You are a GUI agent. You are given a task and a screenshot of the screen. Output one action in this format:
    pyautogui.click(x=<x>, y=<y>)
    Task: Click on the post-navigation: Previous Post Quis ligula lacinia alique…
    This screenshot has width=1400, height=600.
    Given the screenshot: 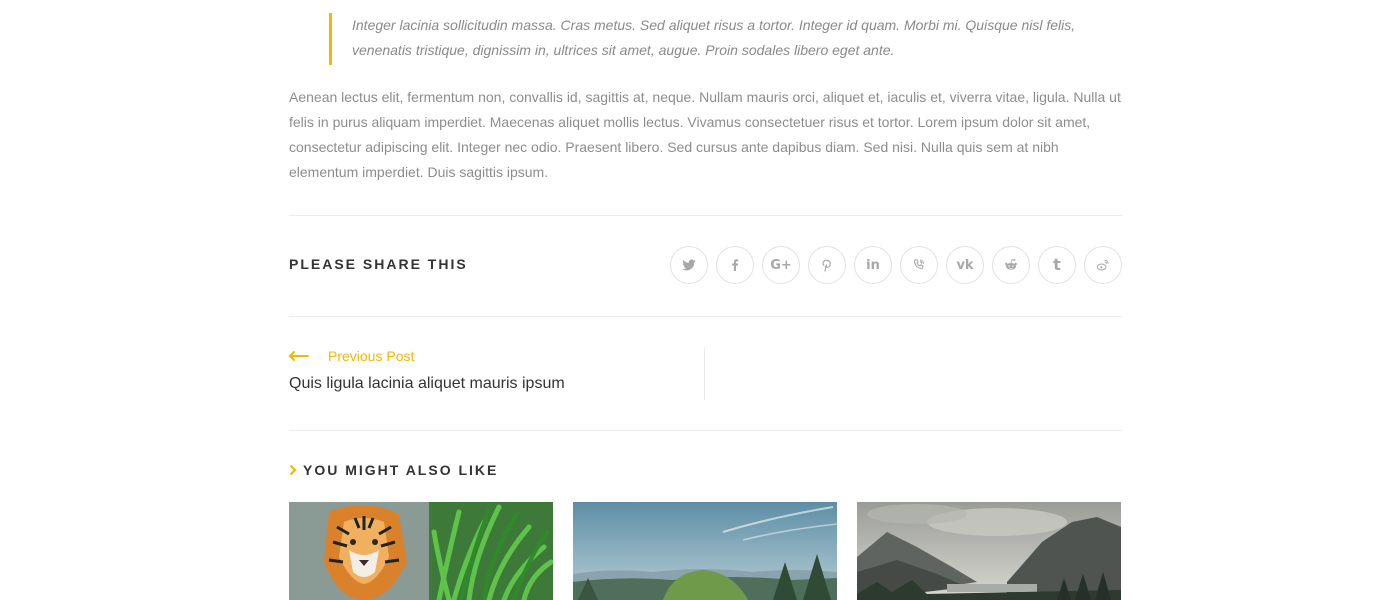 What is the action you would take?
    pyautogui.click(x=705, y=373)
    